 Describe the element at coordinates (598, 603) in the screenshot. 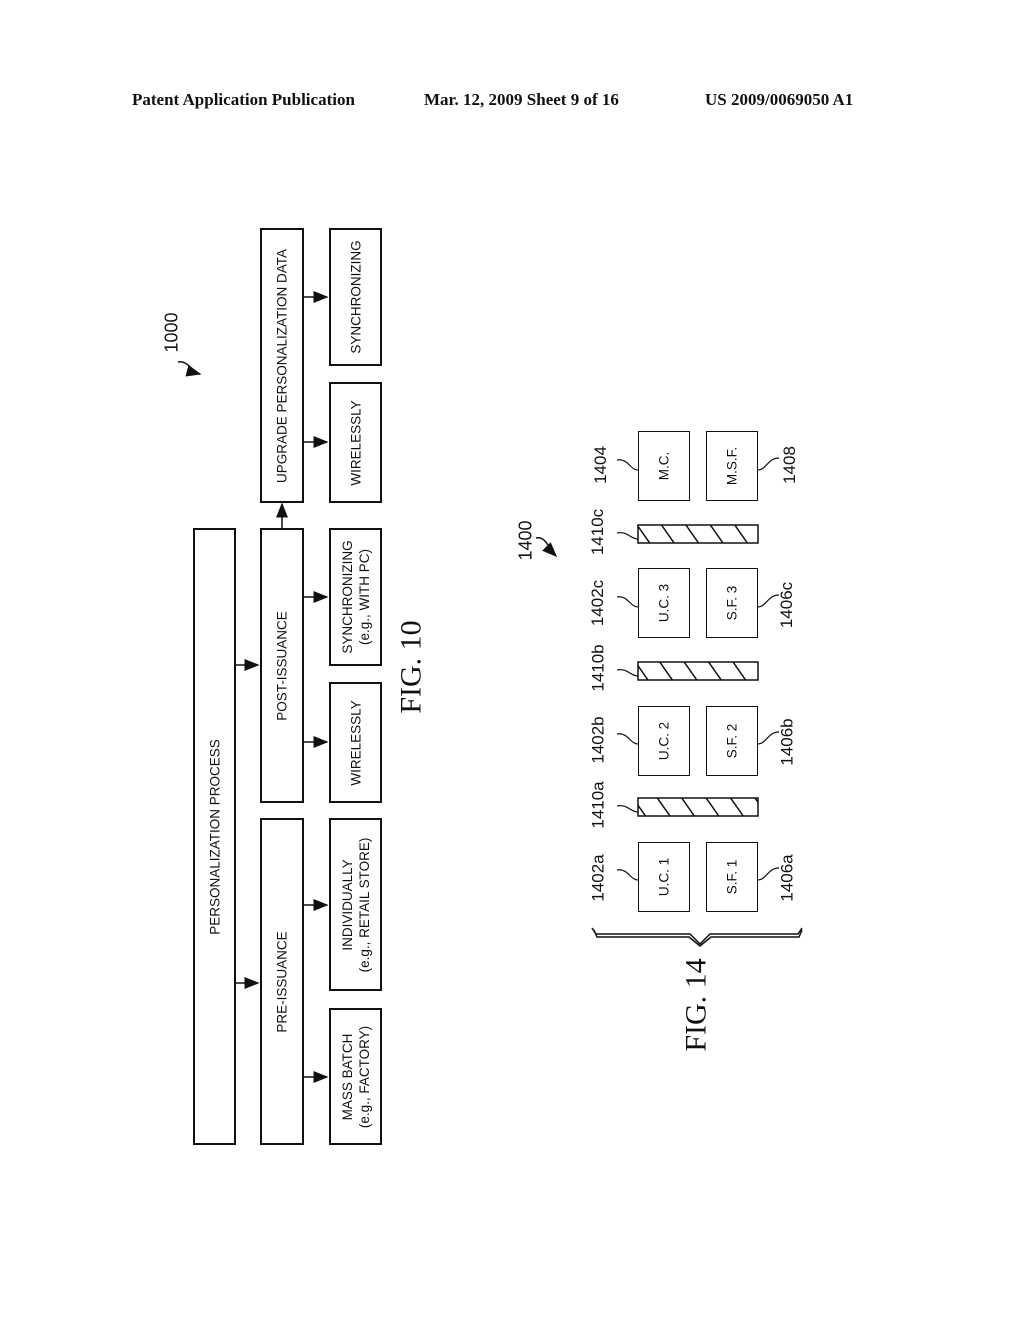

I see `ref-1402c: 1402c` at that location.